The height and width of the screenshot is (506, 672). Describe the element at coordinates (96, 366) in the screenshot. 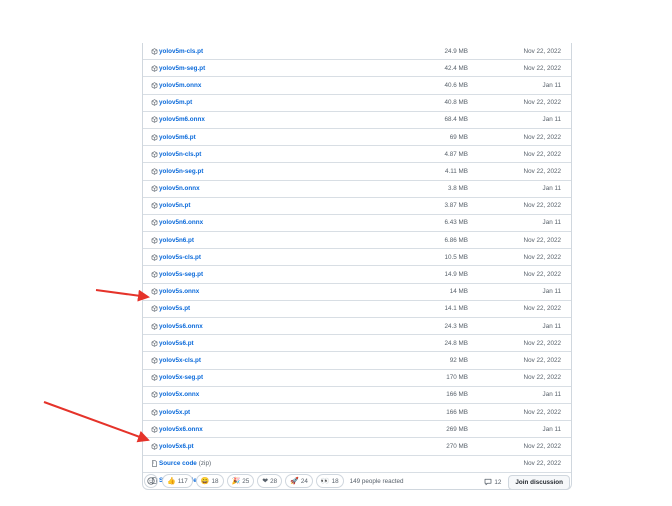

I see `annotation-arrow` at that location.